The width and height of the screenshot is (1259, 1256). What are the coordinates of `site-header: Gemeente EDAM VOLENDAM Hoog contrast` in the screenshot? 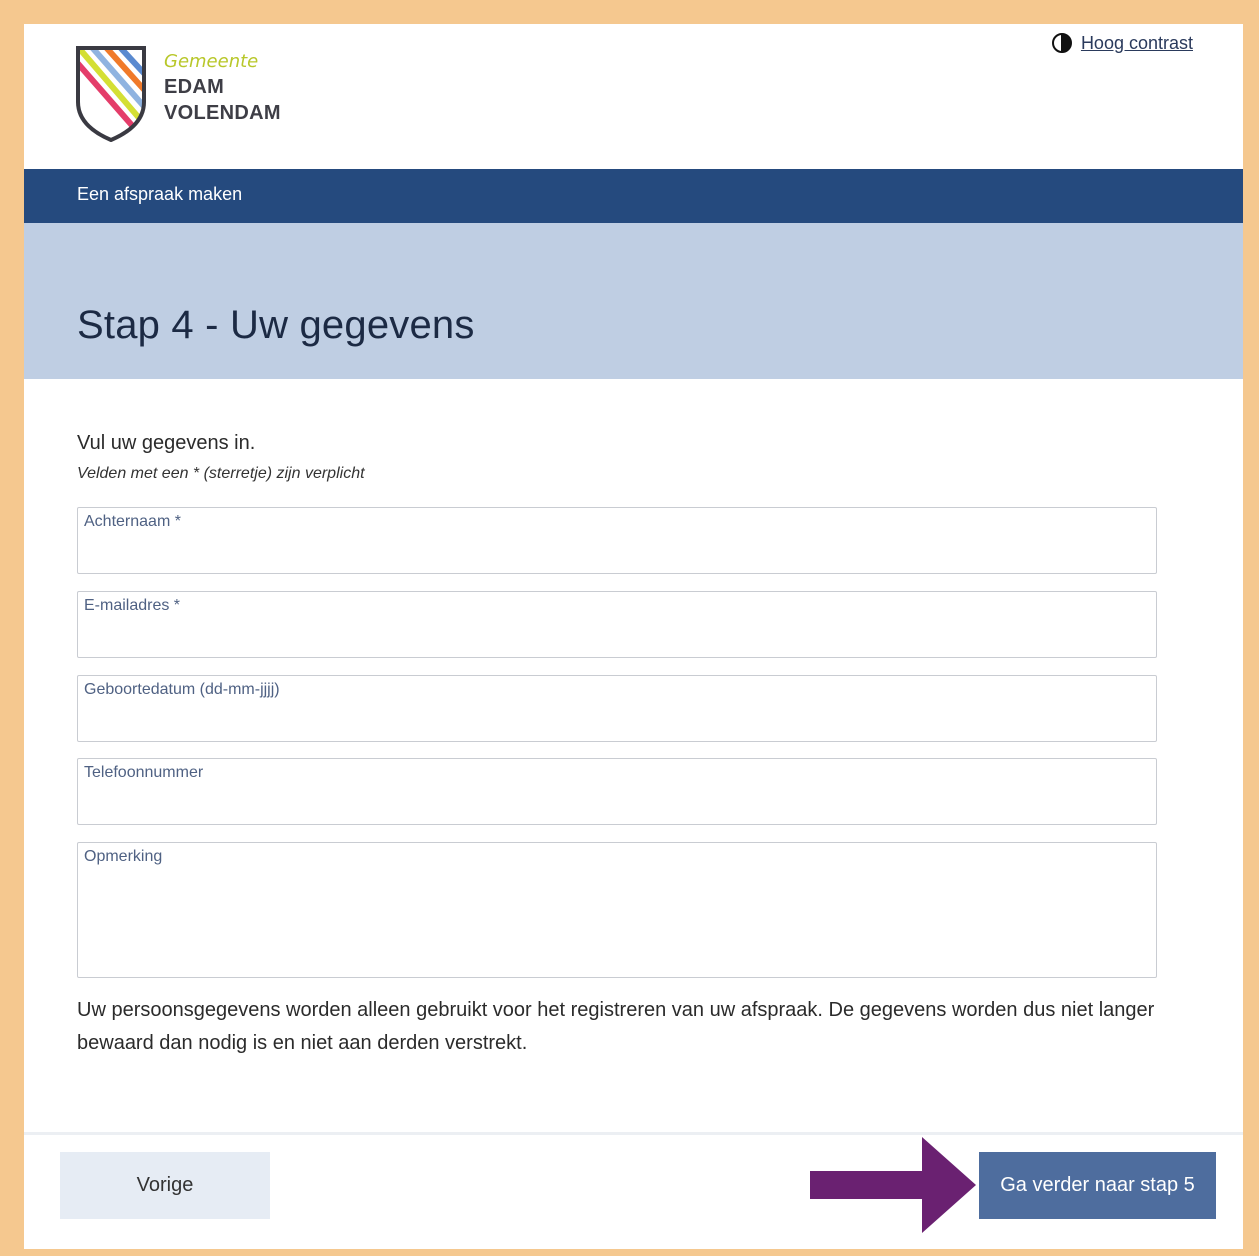 It's located at (633, 96).